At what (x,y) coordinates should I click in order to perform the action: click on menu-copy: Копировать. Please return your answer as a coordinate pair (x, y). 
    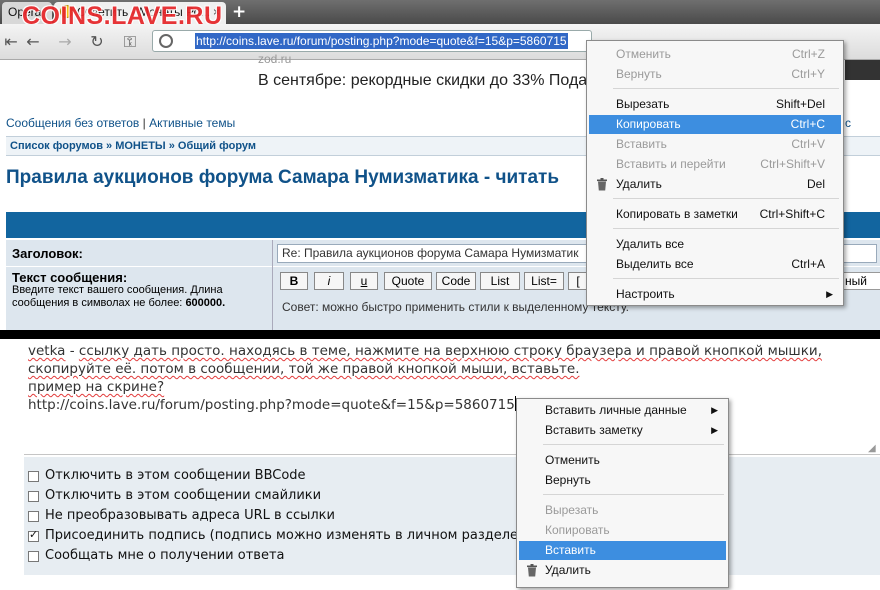
    Looking at the image, I should click on (622, 530).